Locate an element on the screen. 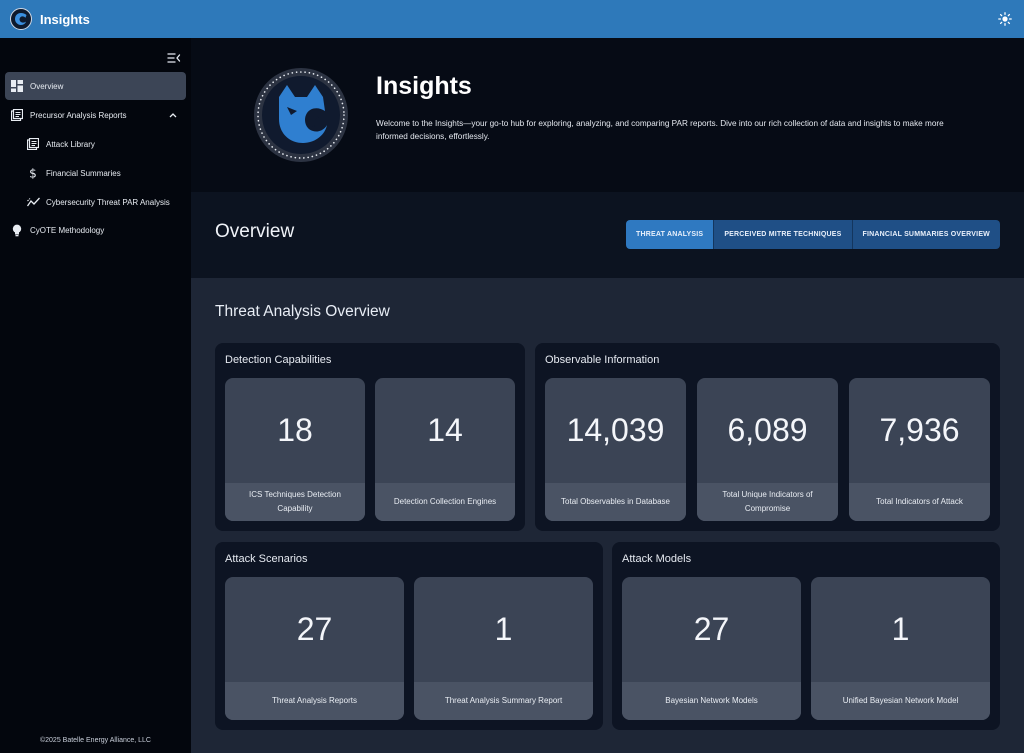 The image size is (1024, 753). stat-card: 14 Detection Collection Engines is located at coordinates (445, 449).